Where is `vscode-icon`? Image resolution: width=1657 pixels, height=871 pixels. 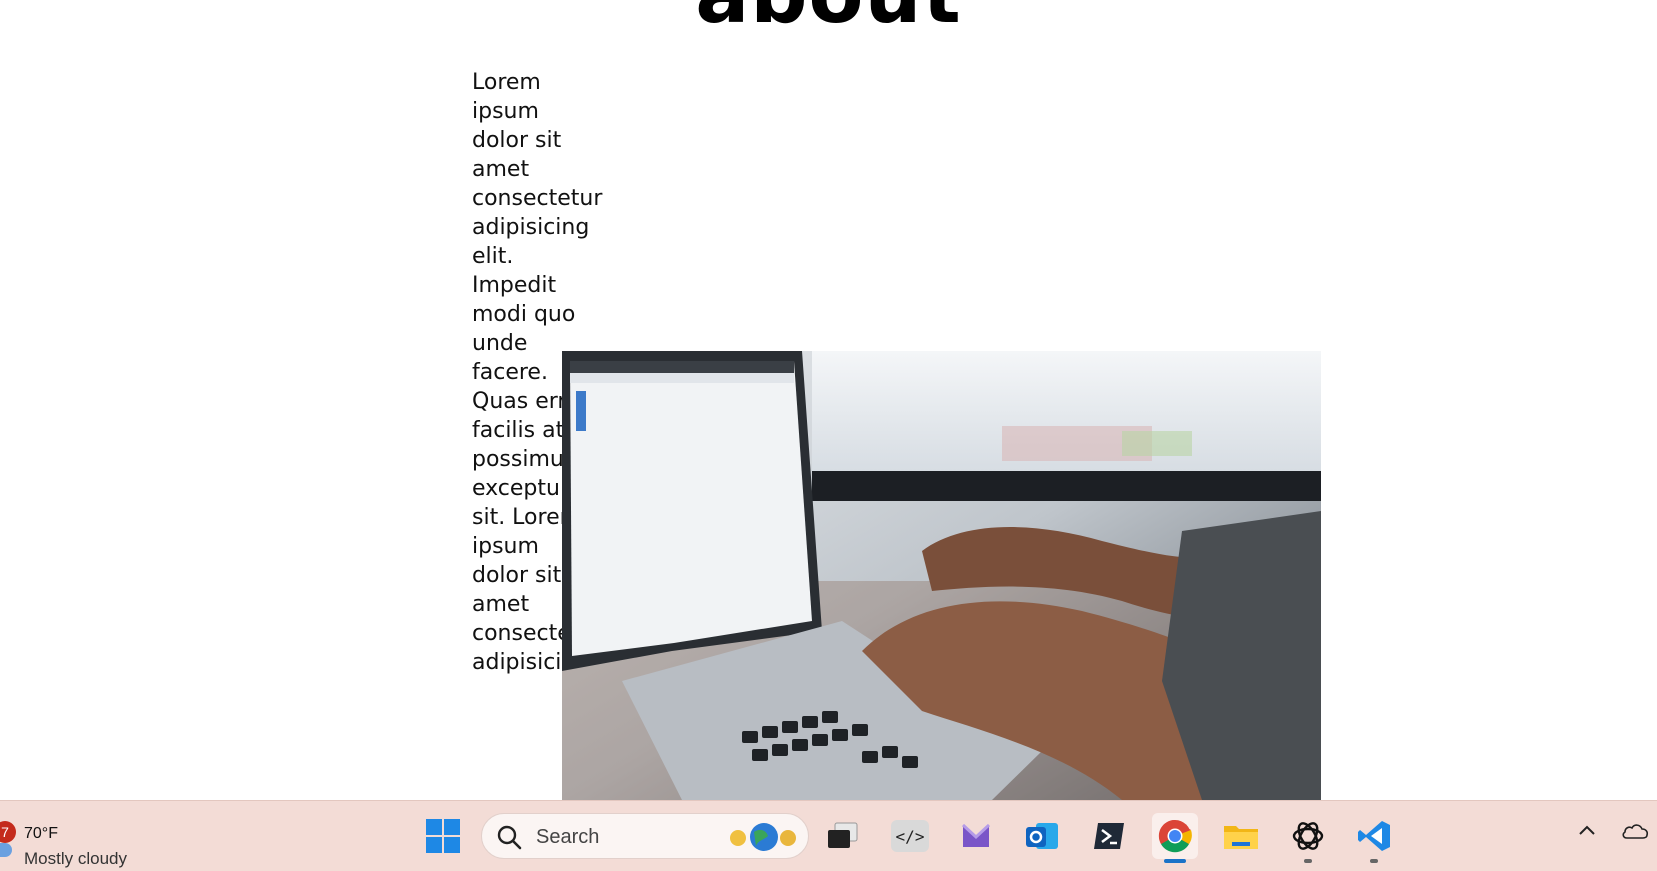
vscode-icon is located at coordinates (1374, 836).